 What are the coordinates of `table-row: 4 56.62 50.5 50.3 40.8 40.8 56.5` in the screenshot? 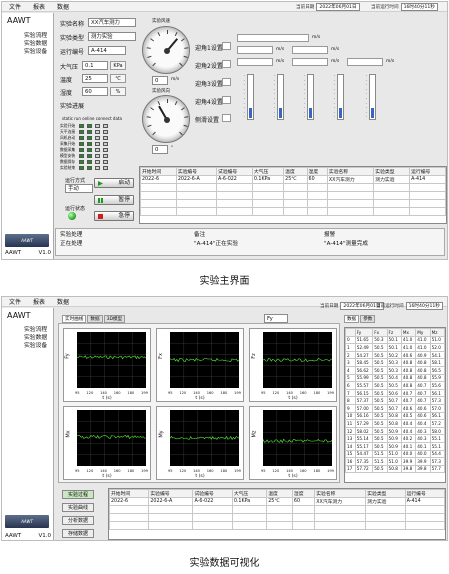 It's located at (395, 370).